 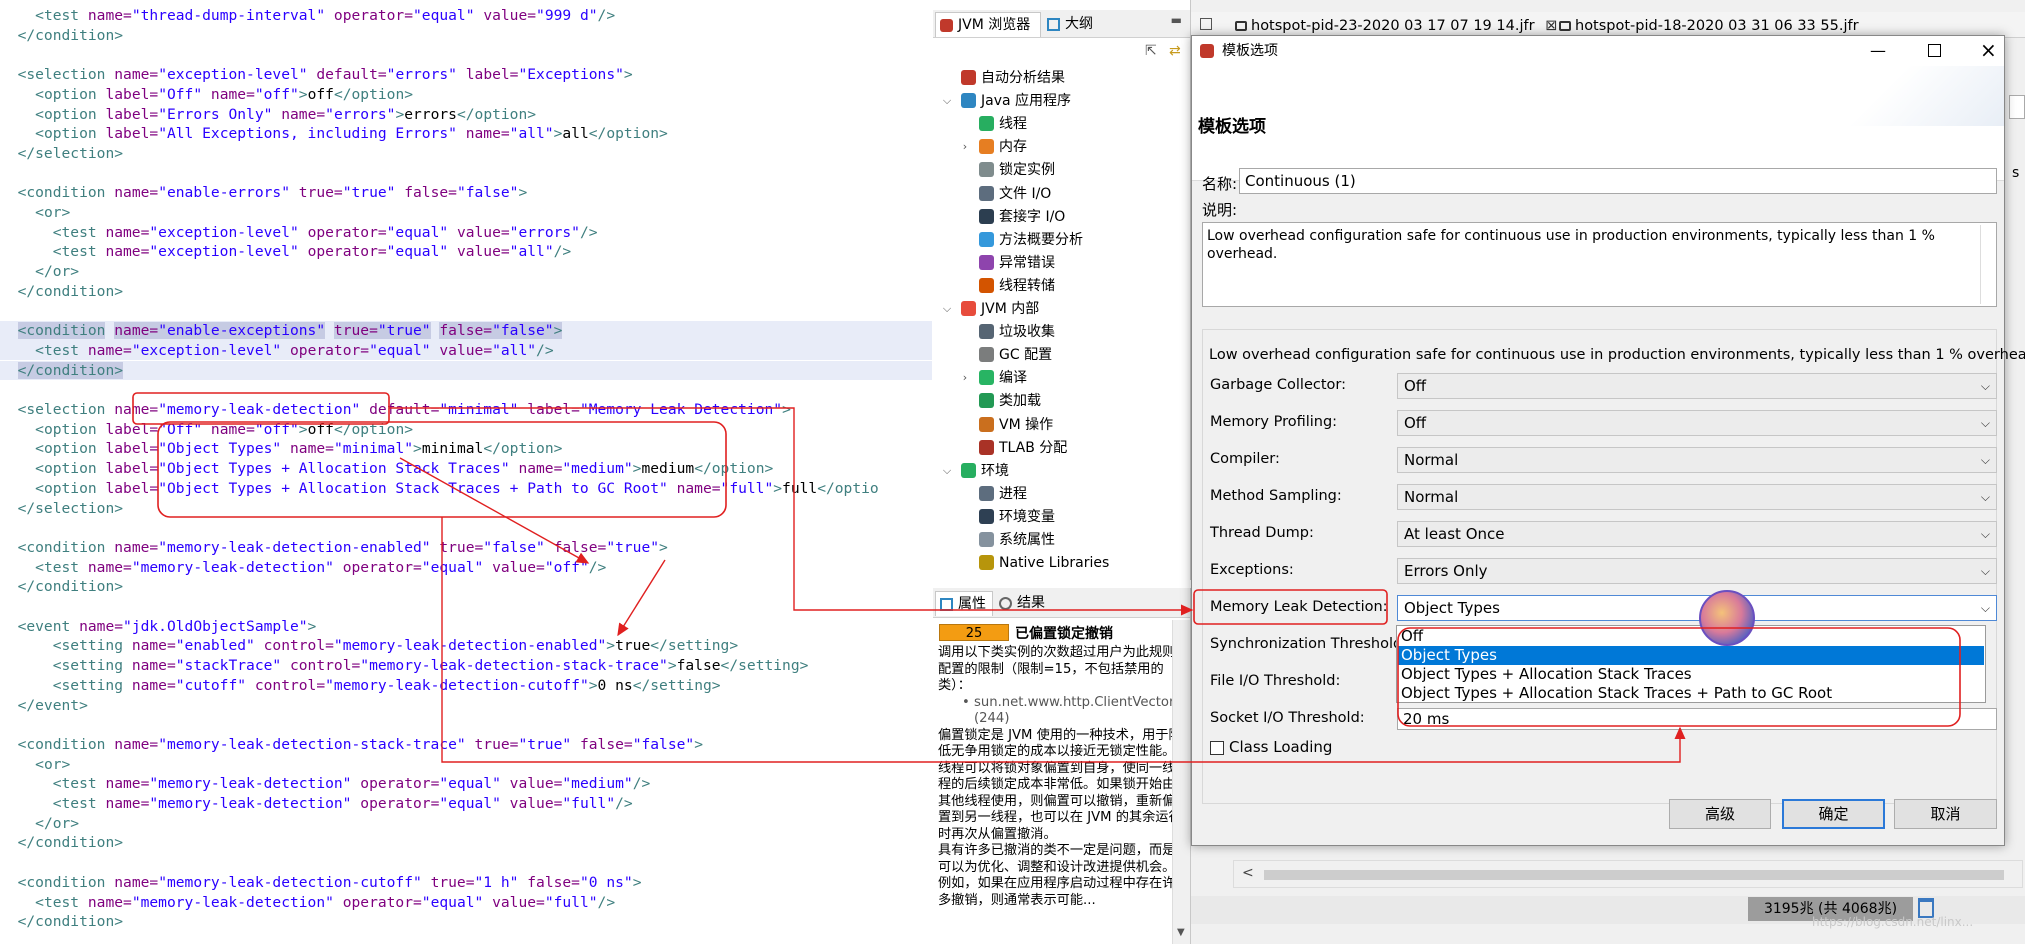 What do you see at coordinates (1015, 194) in the screenshot?
I see `tree-item: 文件 I/O` at bounding box center [1015, 194].